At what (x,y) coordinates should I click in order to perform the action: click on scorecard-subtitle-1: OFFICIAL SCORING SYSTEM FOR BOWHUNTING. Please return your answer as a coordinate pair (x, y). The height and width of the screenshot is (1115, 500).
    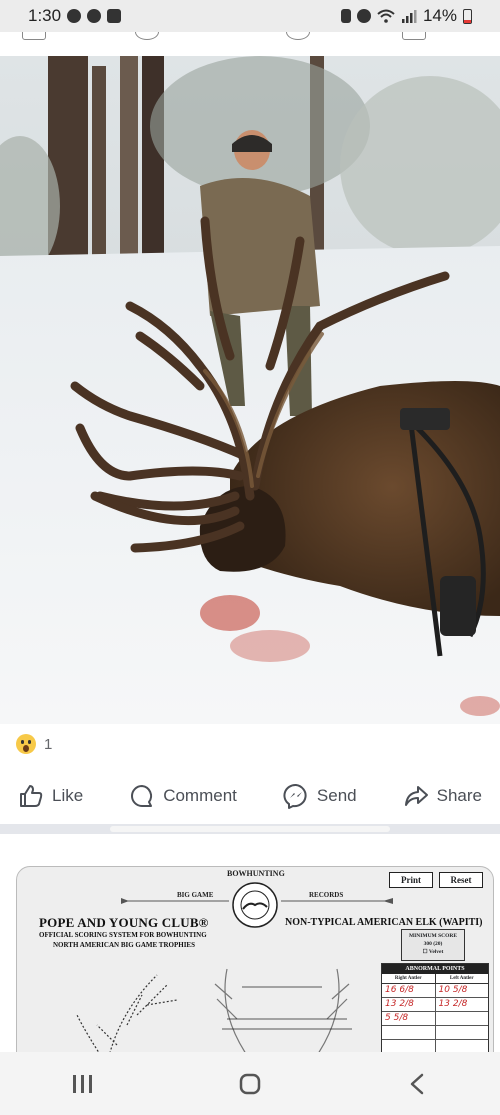
    Looking at the image, I should click on (123, 935).